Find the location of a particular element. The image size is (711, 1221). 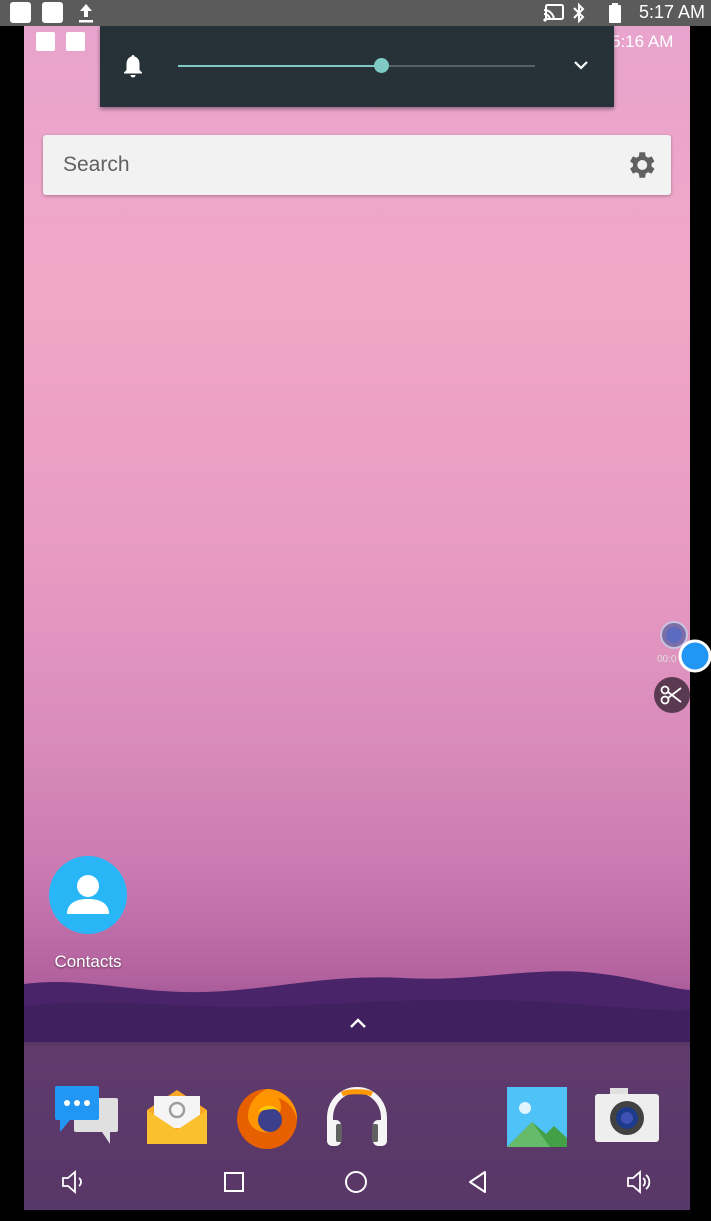

volume-up-icon is located at coordinates (639, 1182).